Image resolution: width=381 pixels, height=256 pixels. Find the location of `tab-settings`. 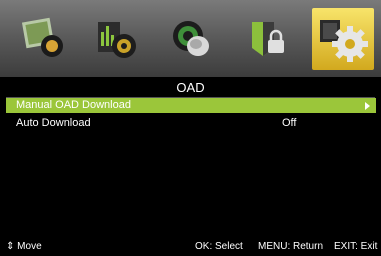

tab-settings is located at coordinates (343, 39).